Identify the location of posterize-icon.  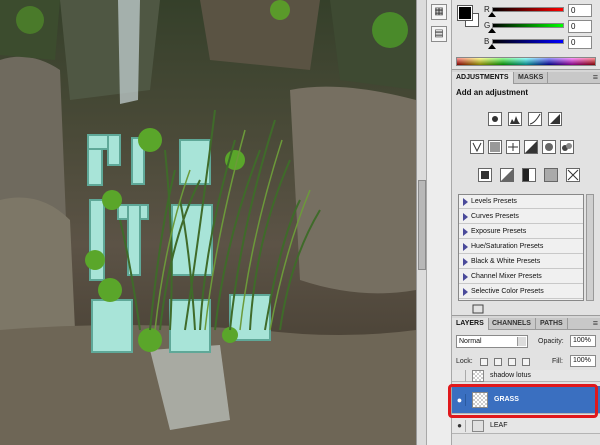
(507, 175).